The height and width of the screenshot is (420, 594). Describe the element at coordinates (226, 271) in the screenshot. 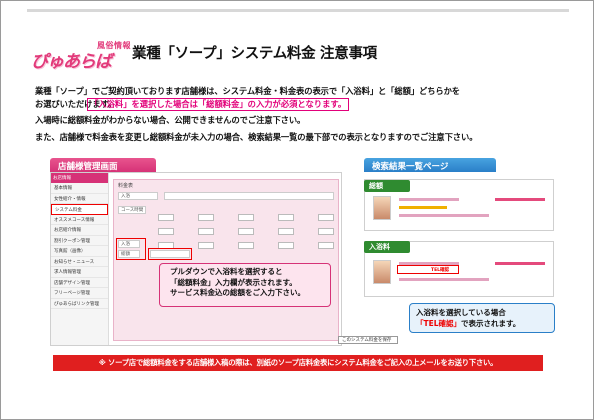

I see `callout-line: プルダウンで入浴料を選択すると` at that location.